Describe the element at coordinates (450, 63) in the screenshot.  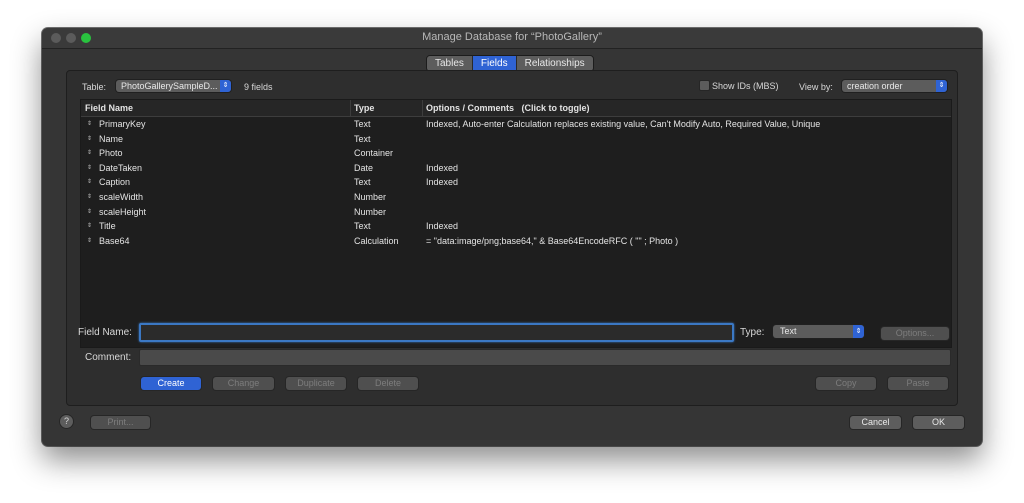
I see `tab-tables: Tables` at that location.